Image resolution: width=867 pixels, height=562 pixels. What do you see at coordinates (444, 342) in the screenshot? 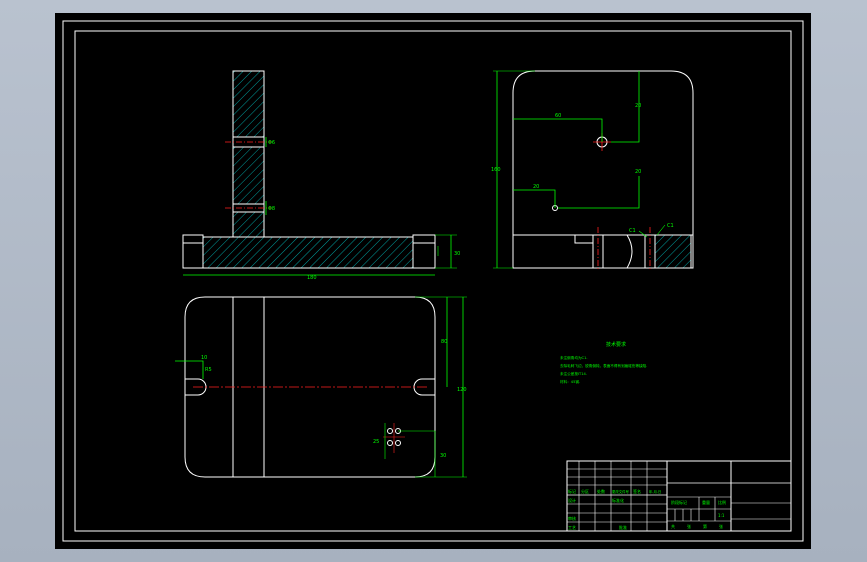
I see `plan-dim-upper: 80` at bounding box center [444, 342].